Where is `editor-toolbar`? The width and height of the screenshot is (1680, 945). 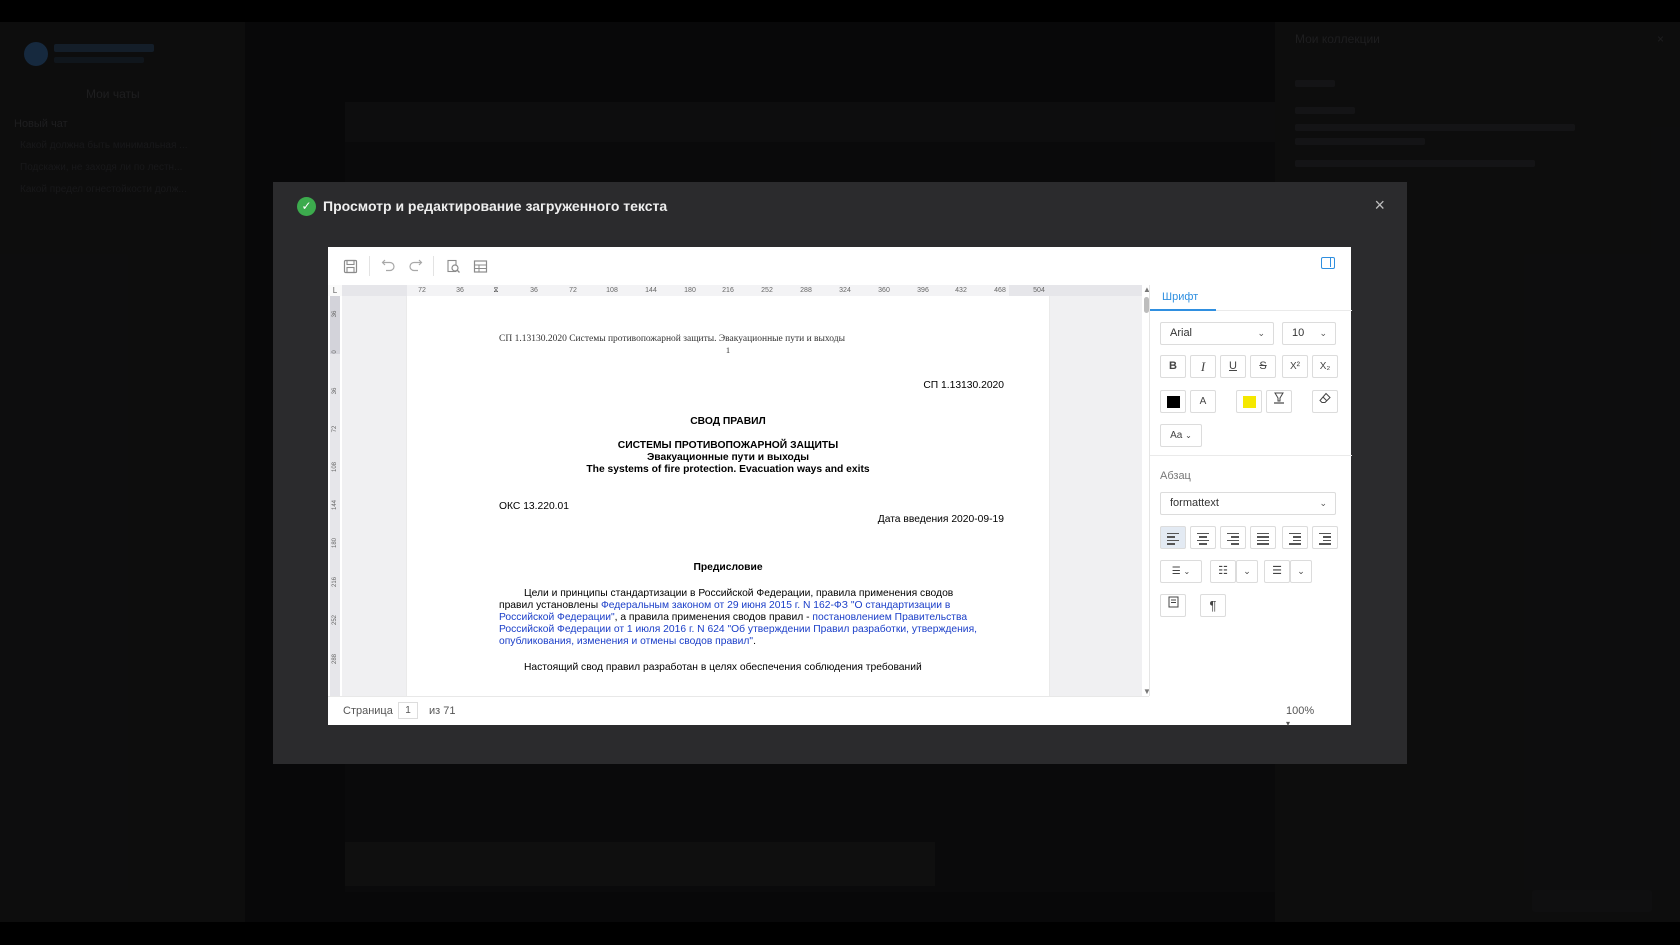
editor-toolbar is located at coordinates (839, 266).